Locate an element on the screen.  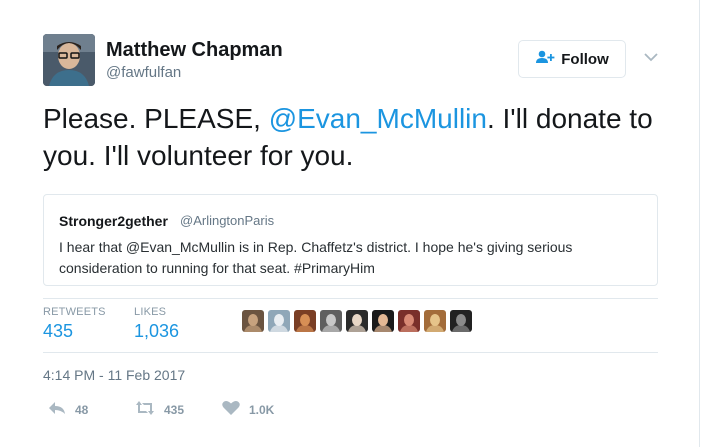
chevron-down-icon is located at coordinates (651, 57).